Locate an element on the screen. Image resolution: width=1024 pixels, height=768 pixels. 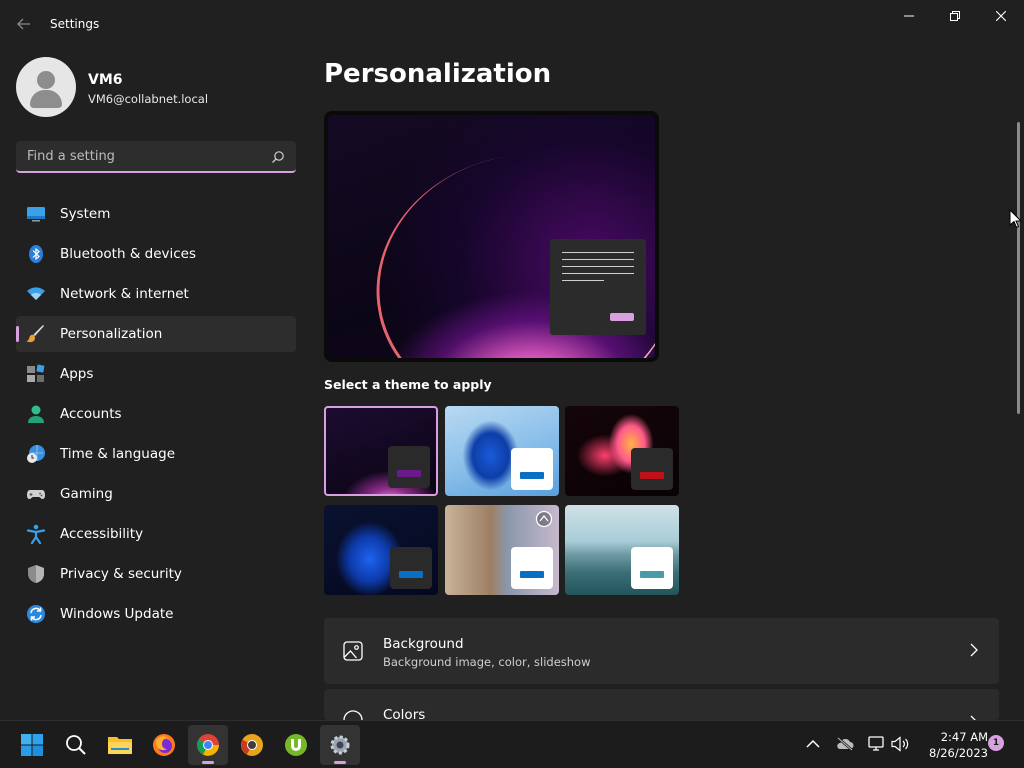
minimize-icon is located at coordinates (909, 16).